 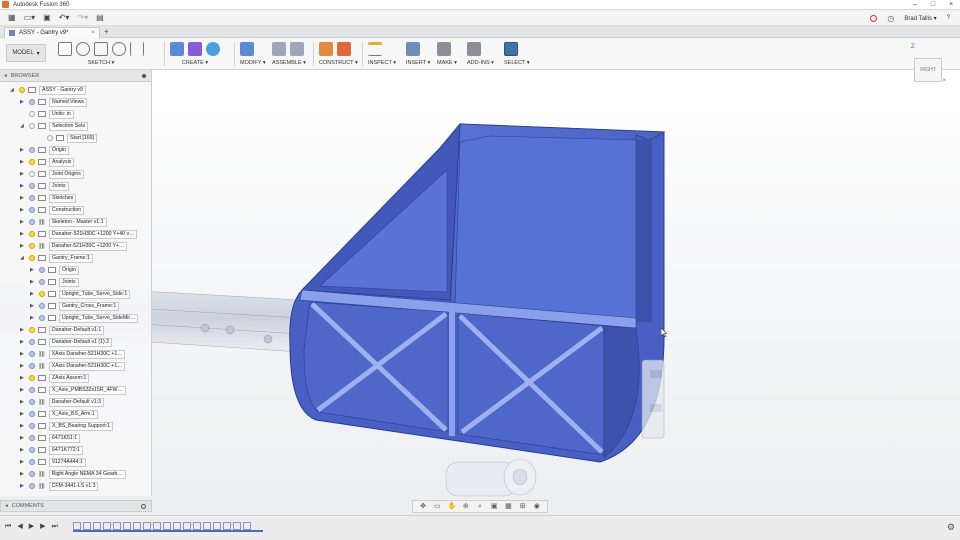 What do you see at coordinates (75, 76) in the screenshot?
I see `browser-header: ◂ BROWSER` at bounding box center [75, 76].